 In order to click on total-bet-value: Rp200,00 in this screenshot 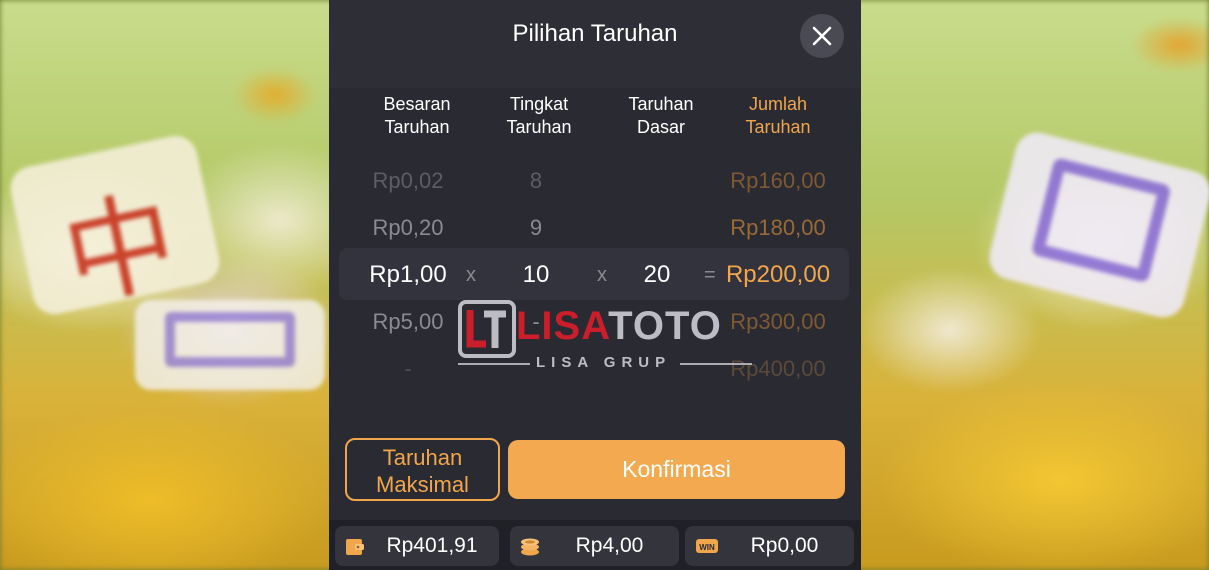, I will do `click(778, 274)`.